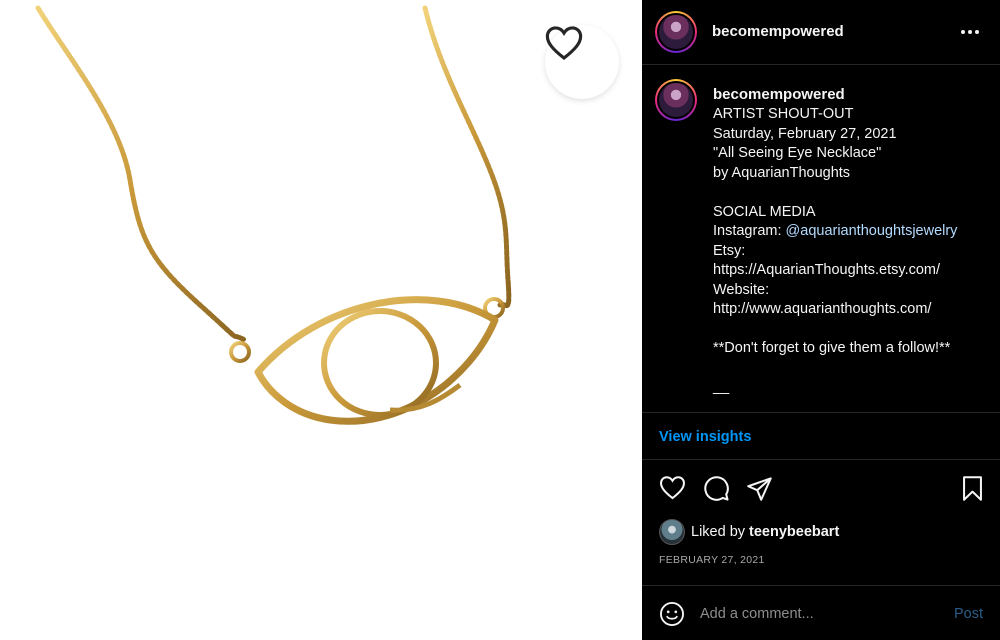  I want to click on caption-avatar, so click(676, 100).